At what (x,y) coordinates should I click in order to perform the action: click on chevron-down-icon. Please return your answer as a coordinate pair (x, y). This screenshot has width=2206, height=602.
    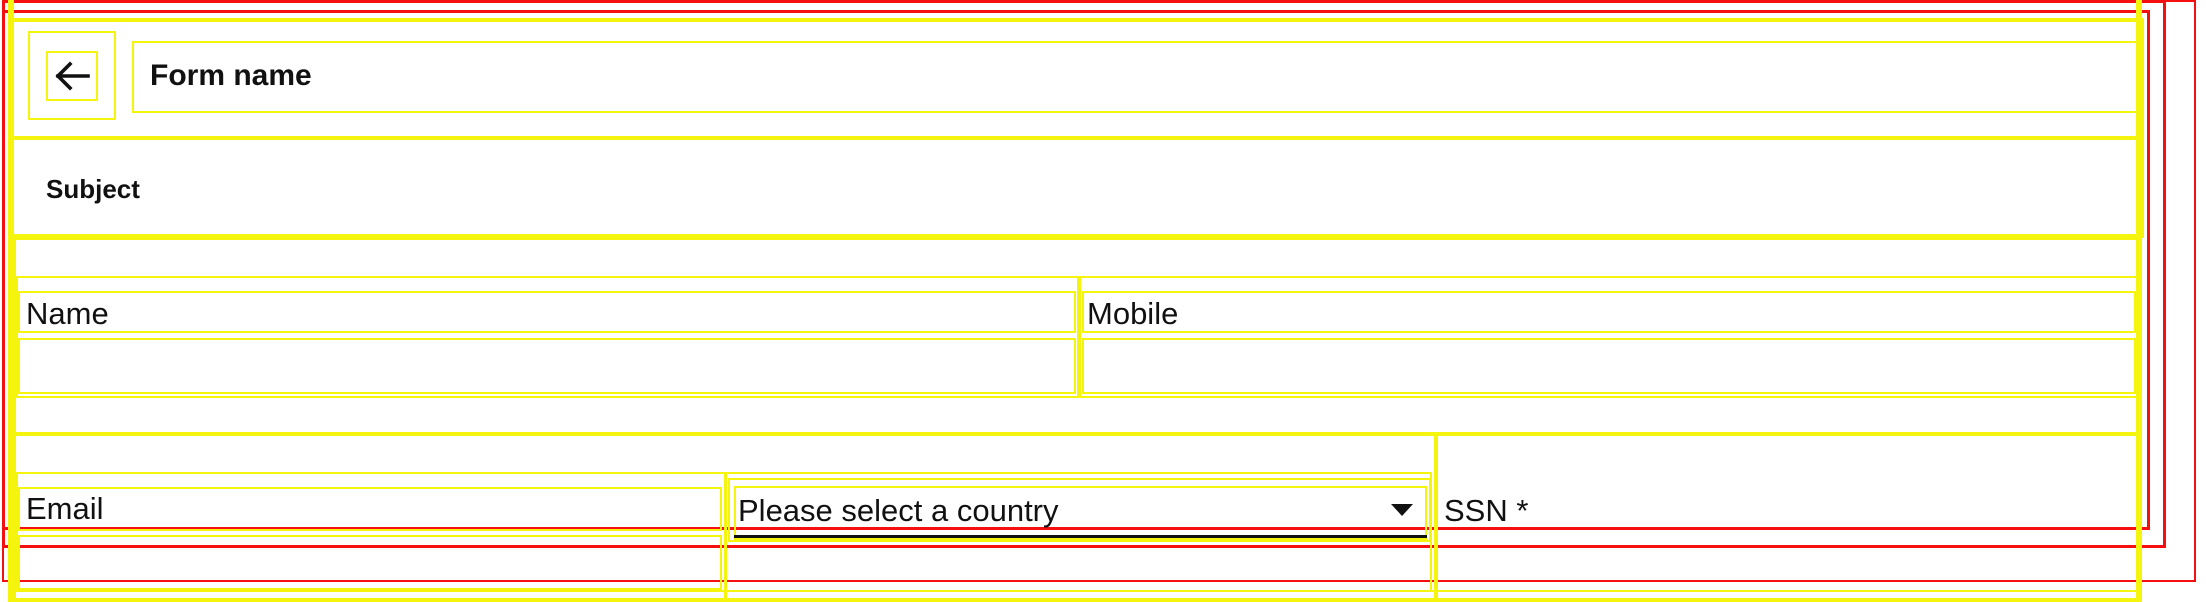
    Looking at the image, I should click on (1402, 510).